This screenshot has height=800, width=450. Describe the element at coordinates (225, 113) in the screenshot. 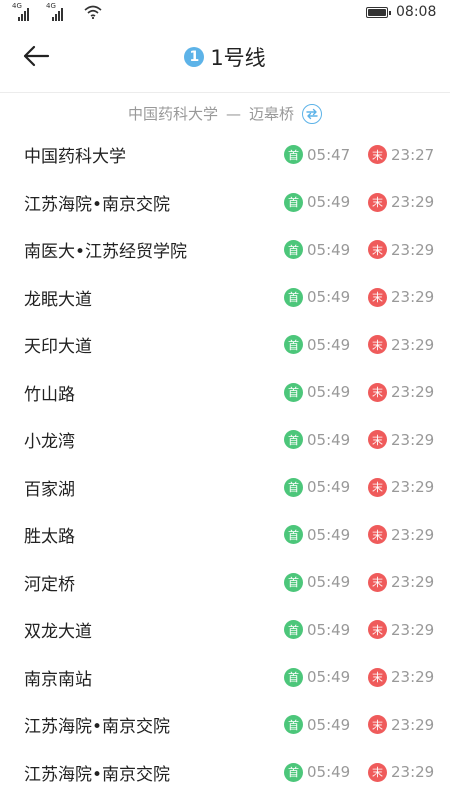

I see `direction-bar: 中国药科大学 — 迈皋桥` at that location.